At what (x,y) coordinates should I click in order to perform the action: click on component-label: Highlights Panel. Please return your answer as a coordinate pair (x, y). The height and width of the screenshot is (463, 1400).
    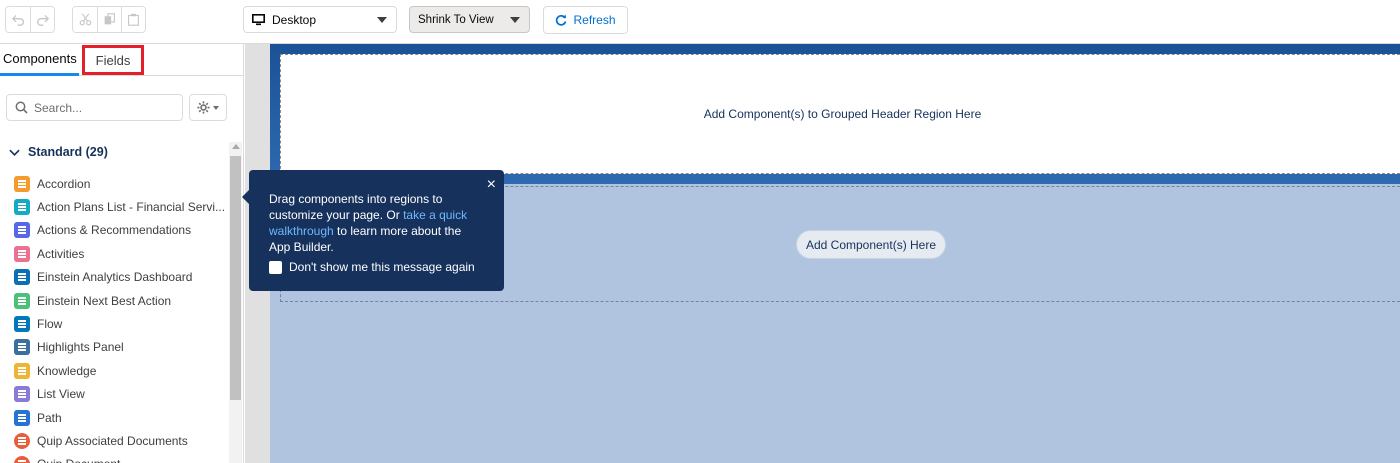
    Looking at the image, I should click on (80, 347).